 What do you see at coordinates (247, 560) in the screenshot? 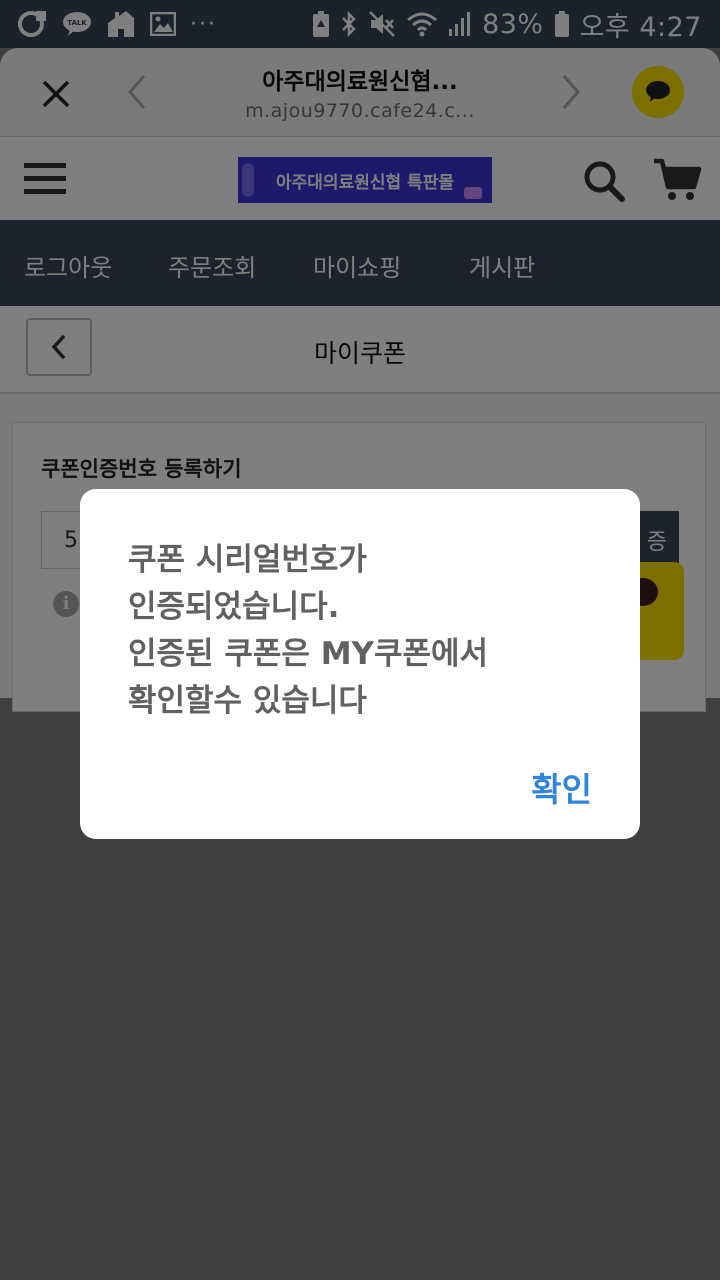
I see `dialog-message-line: 쿠폰 시리얼번호가` at bounding box center [247, 560].